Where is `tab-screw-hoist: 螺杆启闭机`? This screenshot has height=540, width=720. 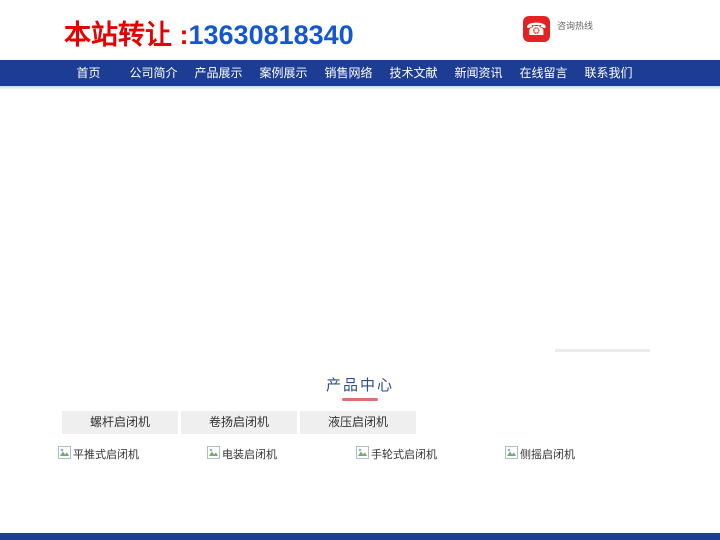
tab-screw-hoist: 螺杆启闭机 is located at coordinates (120, 422).